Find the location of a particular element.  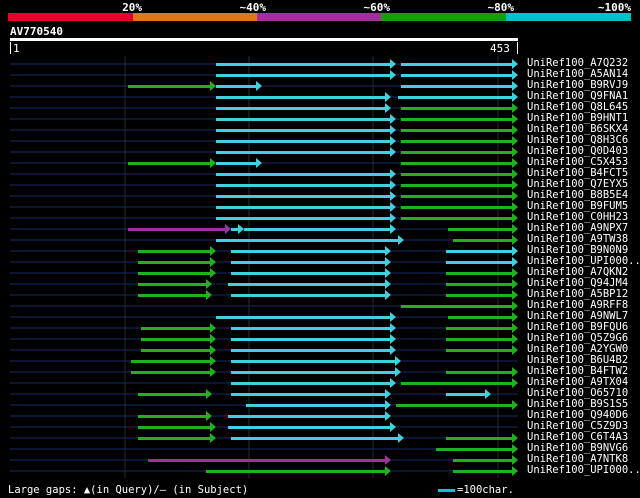

scale-legend: =100char. is located at coordinates (476, 490).